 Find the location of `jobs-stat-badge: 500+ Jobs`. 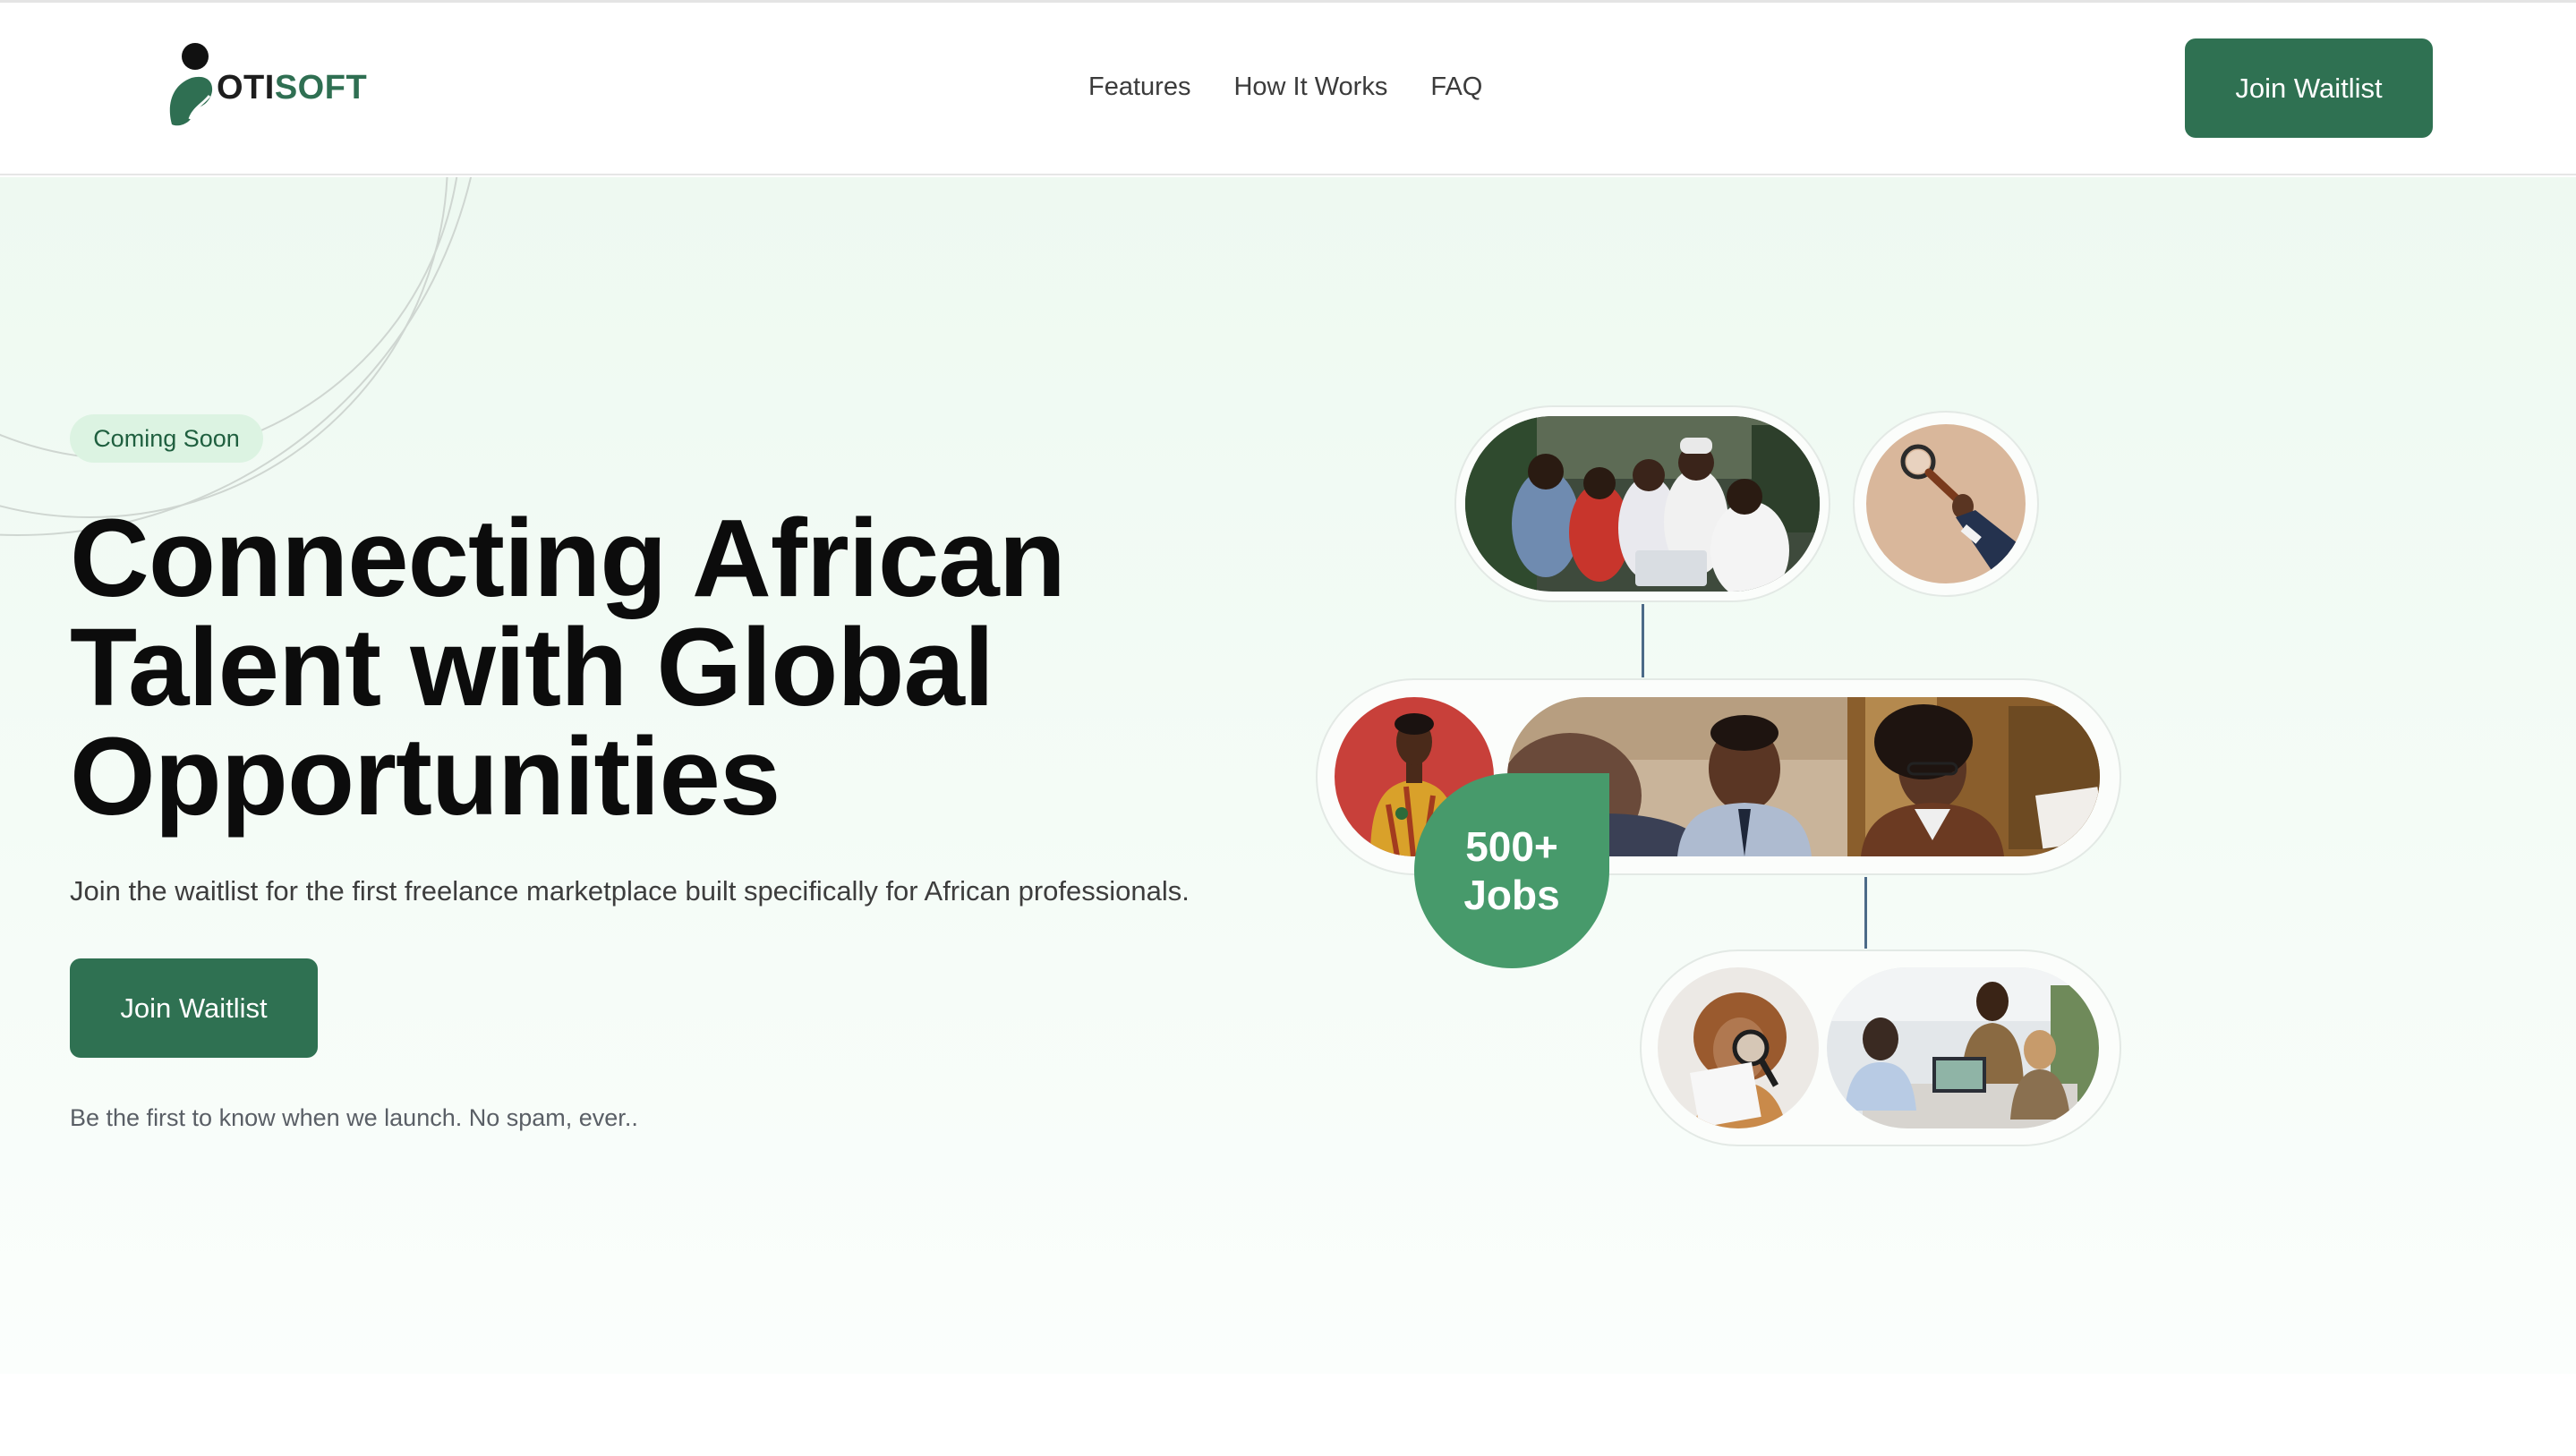

jobs-stat-badge: 500+ Jobs is located at coordinates (1511, 870).